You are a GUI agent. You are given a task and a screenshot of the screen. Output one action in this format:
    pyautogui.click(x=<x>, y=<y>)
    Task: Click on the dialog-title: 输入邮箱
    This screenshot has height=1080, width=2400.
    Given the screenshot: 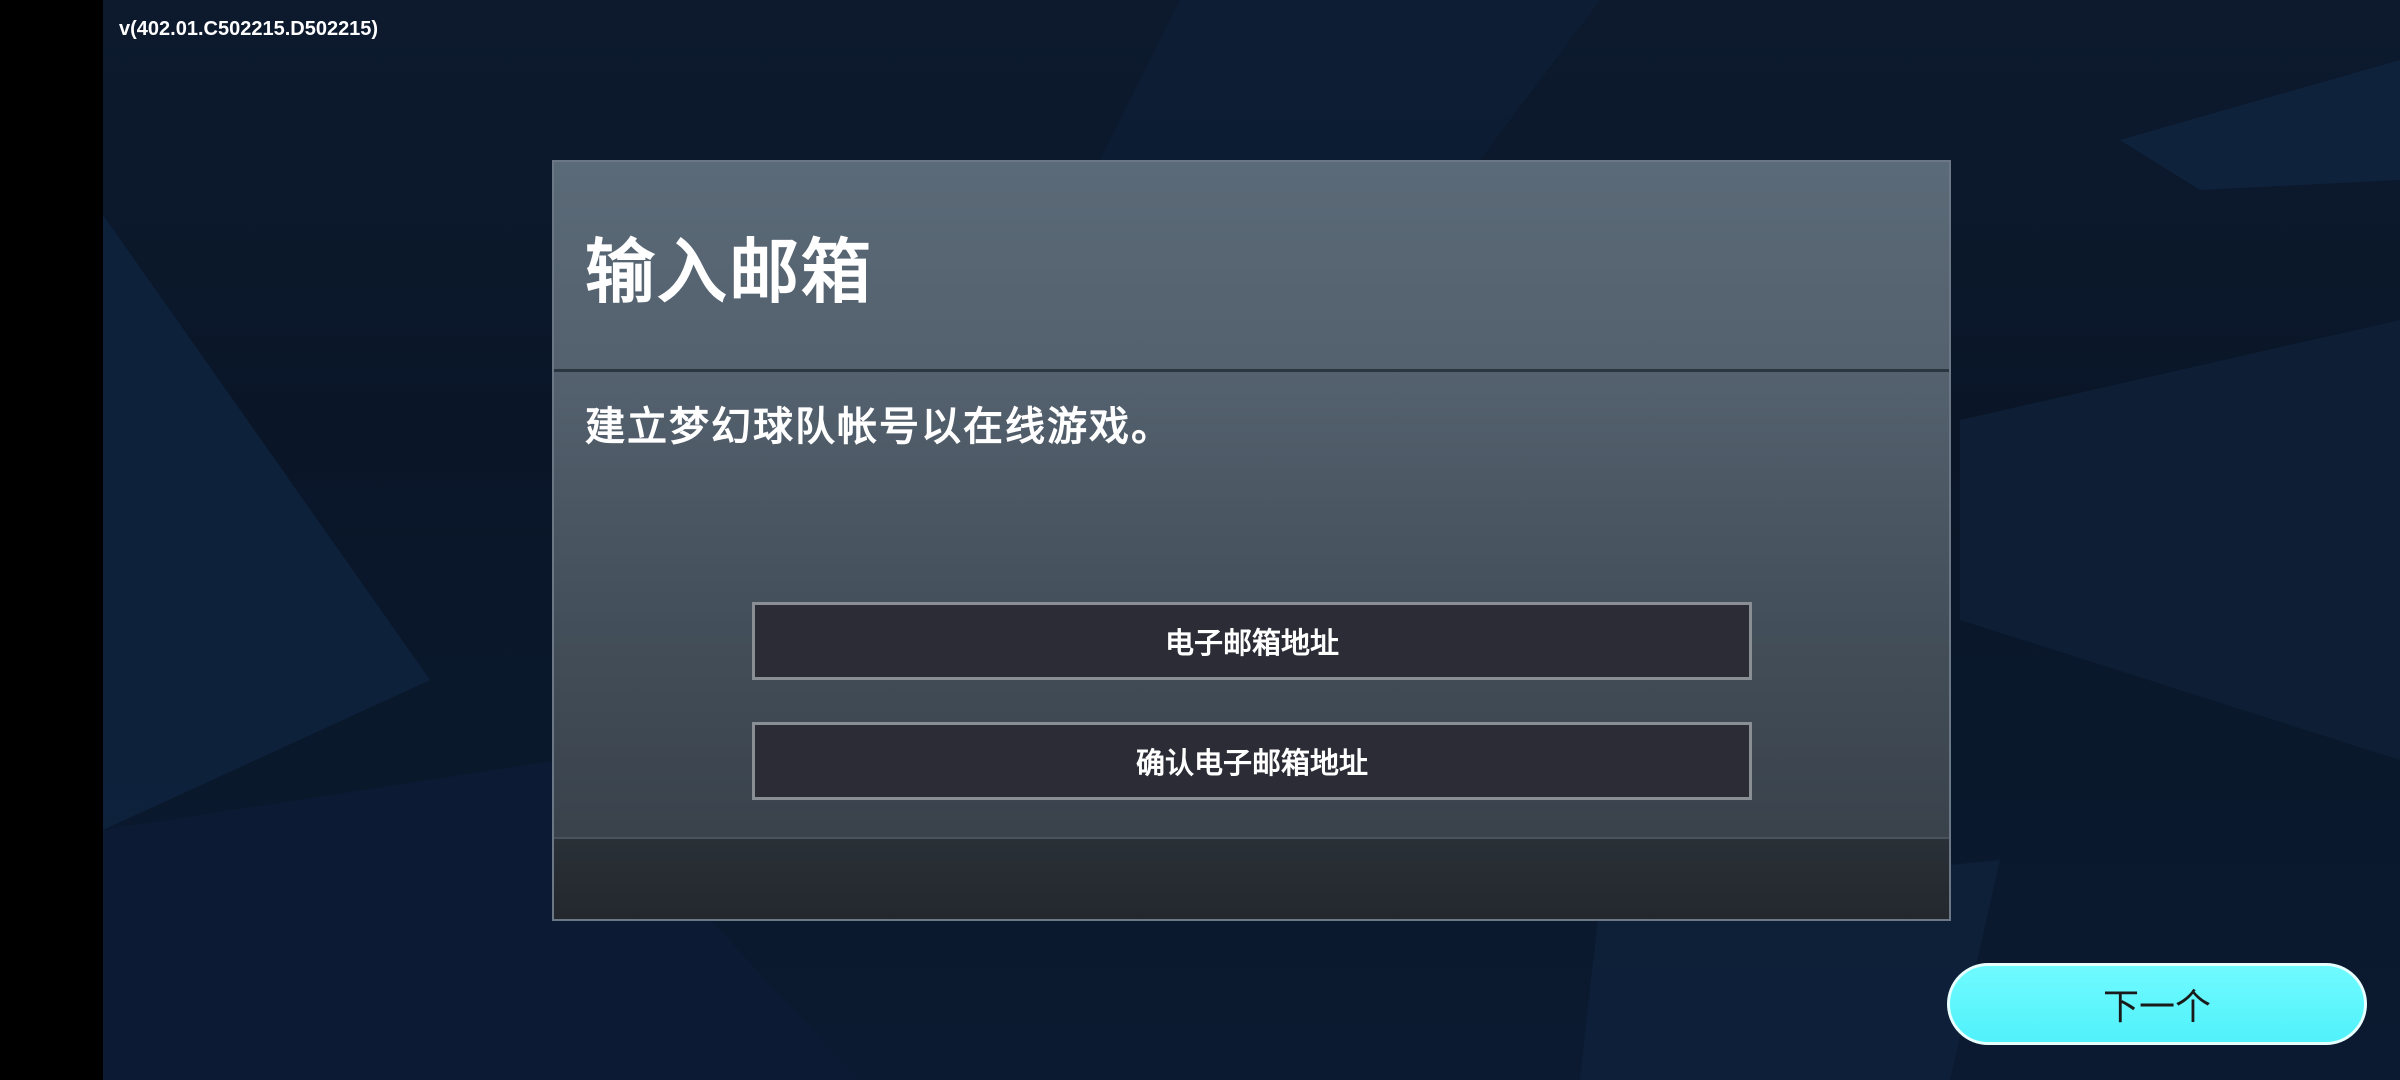 What is the action you would take?
    pyautogui.click(x=729, y=272)
    